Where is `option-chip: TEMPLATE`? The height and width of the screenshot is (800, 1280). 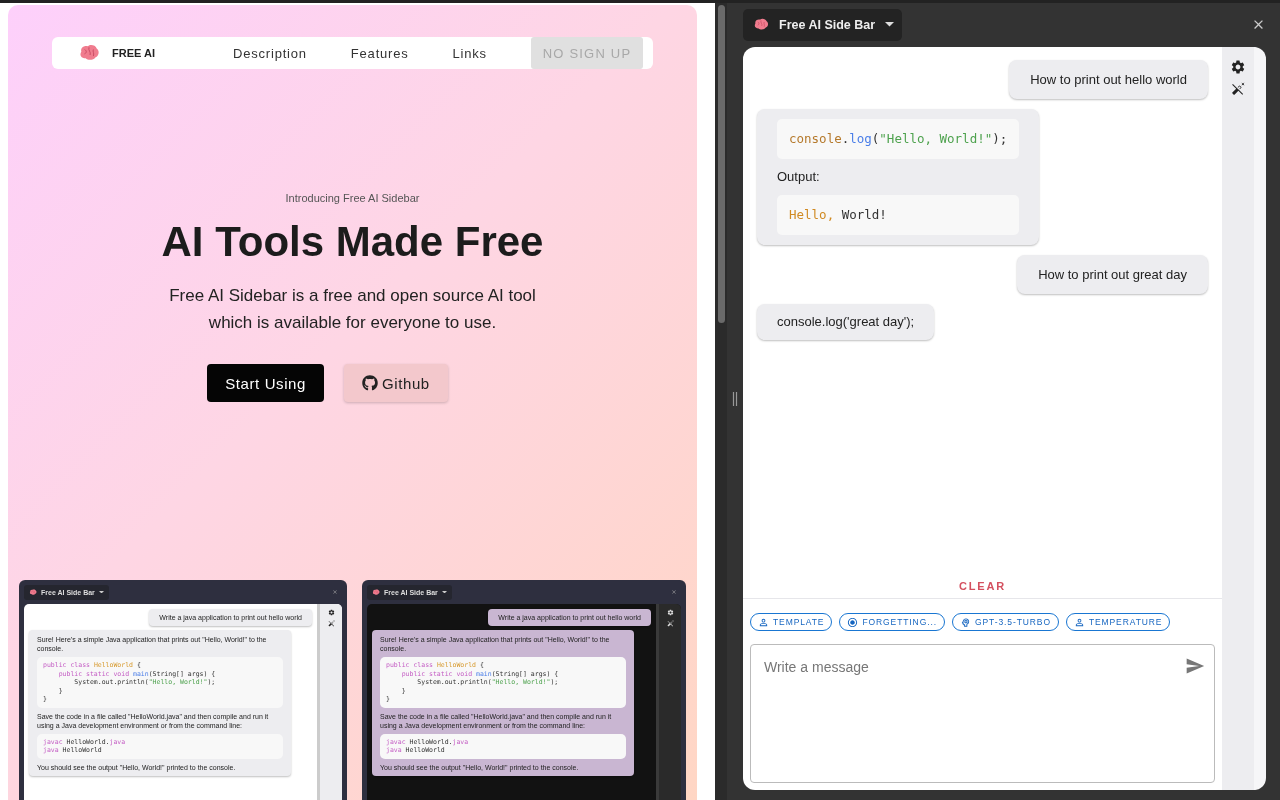 option-chip: TEMPLATE is located at coordinates (791, 622).